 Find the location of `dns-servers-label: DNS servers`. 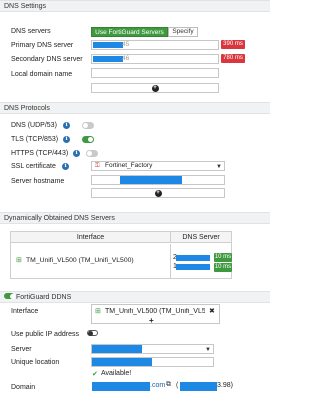

dns-servers-label: DNS servers is located at coordinates (31, 31).